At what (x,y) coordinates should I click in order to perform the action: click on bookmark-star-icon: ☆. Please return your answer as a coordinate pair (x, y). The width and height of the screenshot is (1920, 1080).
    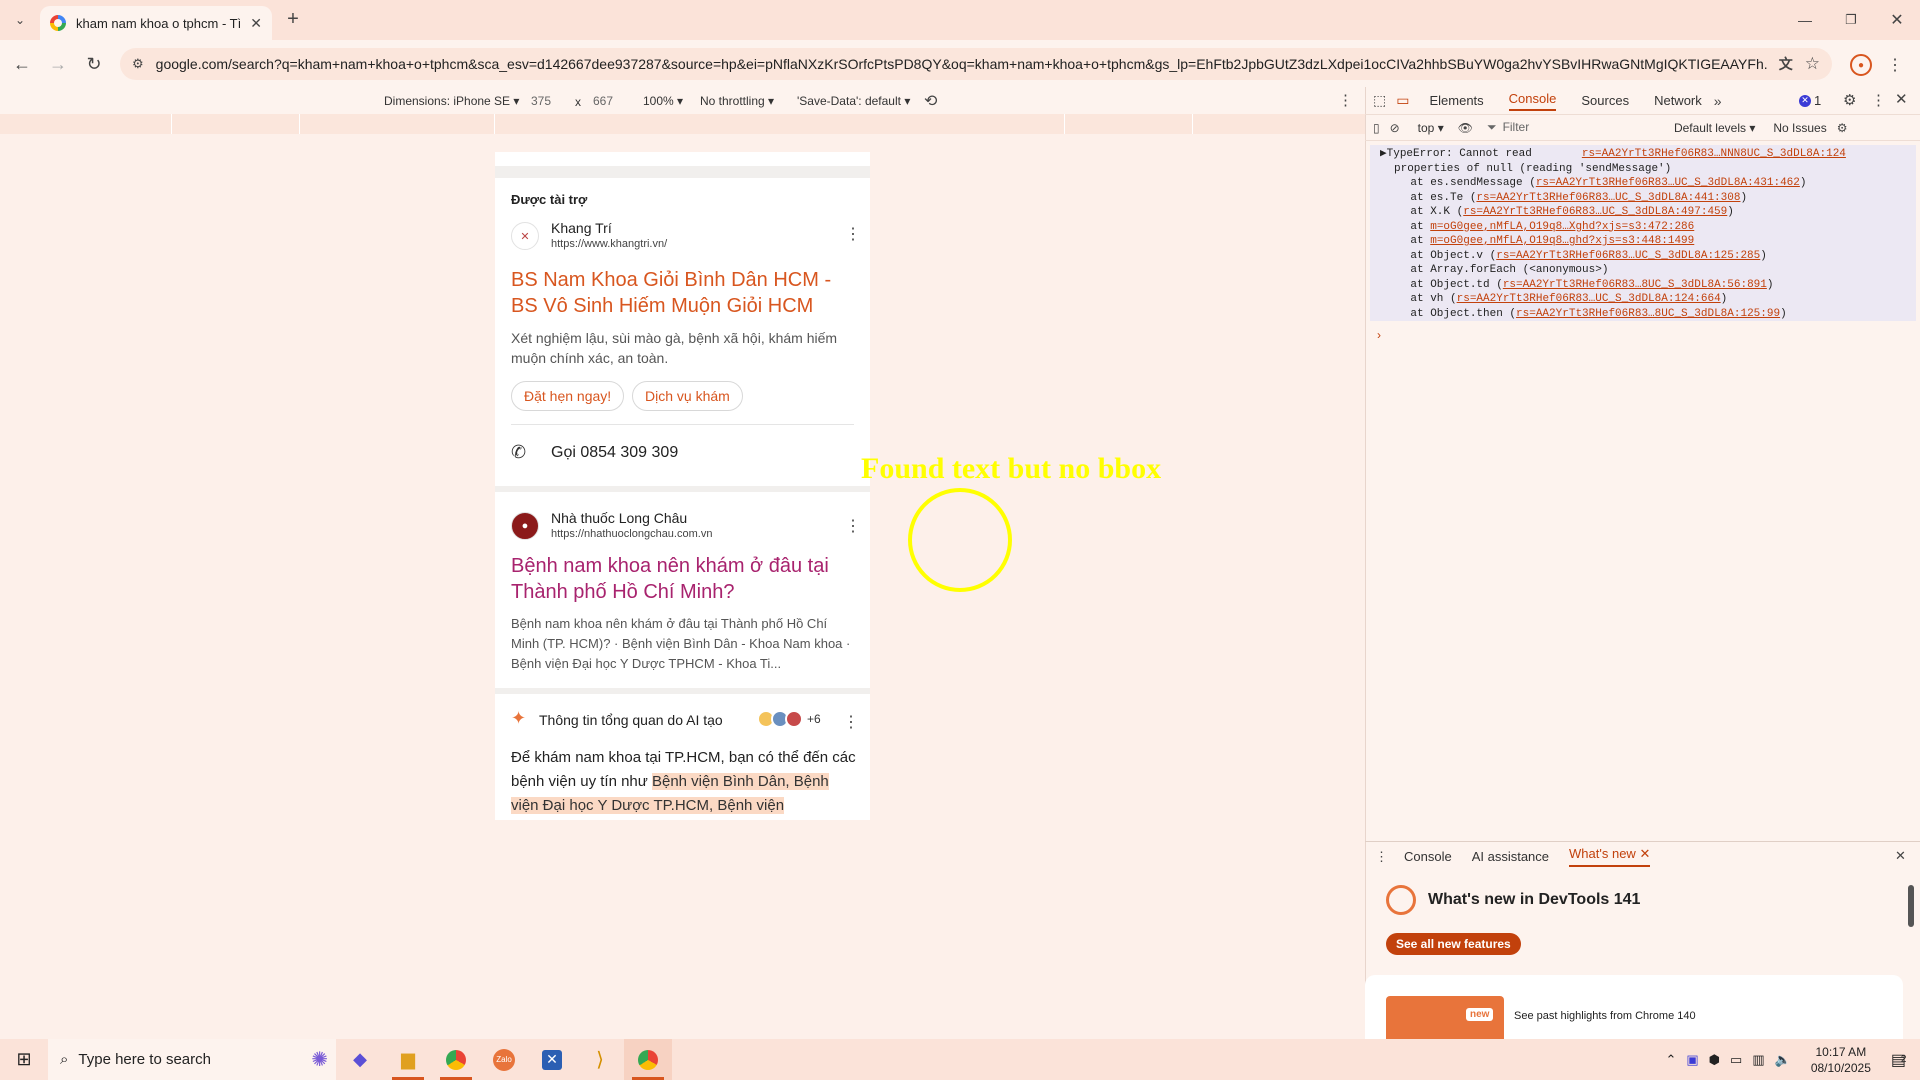
    Looking at the image, I should click on (1812, 64).